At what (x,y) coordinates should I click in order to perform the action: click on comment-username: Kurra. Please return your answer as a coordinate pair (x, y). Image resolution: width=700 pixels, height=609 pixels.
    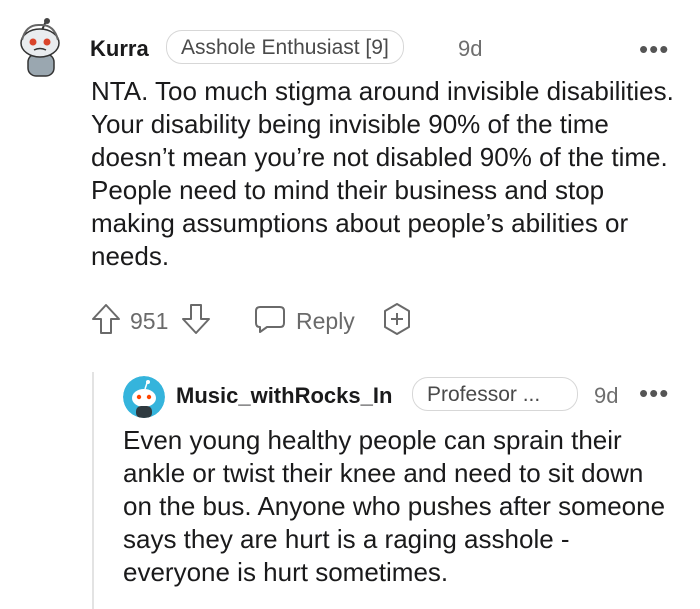
    Looking at the image, I should click on (119, 49).